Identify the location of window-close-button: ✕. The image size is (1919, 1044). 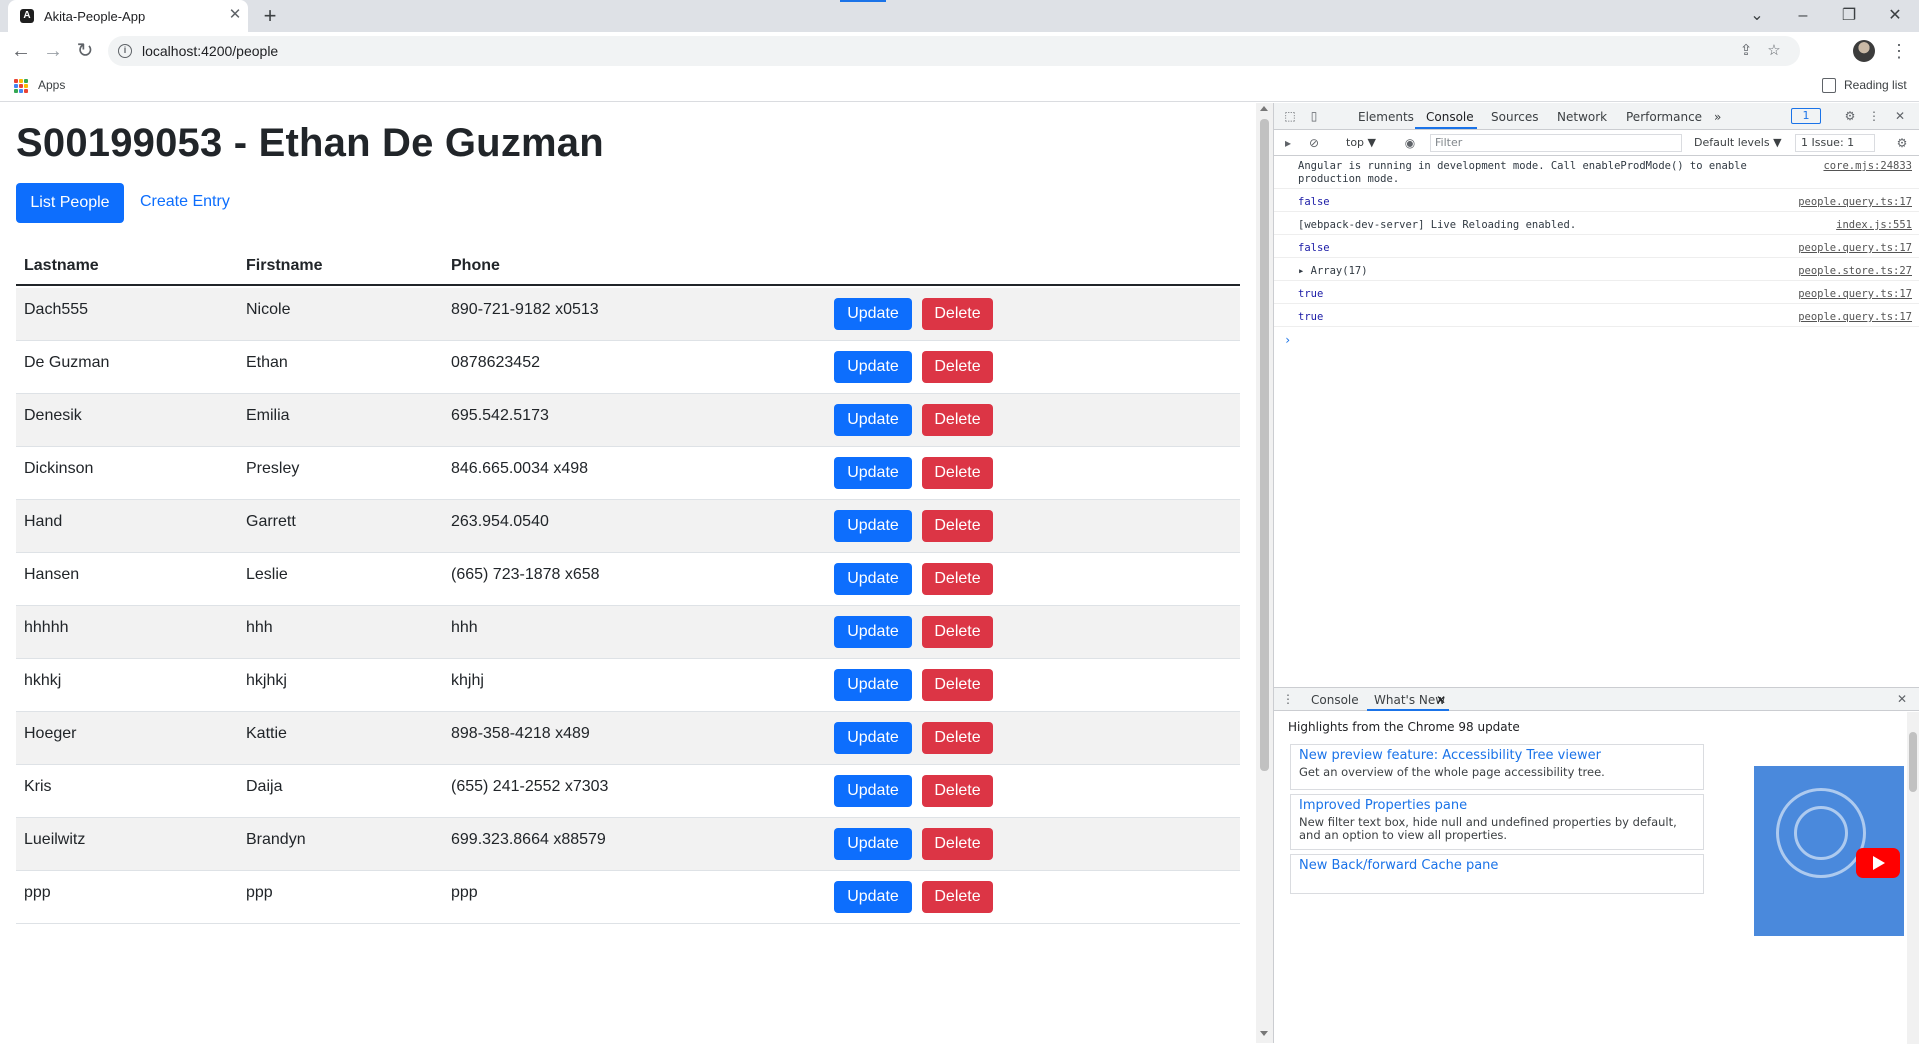
(1895, 16).